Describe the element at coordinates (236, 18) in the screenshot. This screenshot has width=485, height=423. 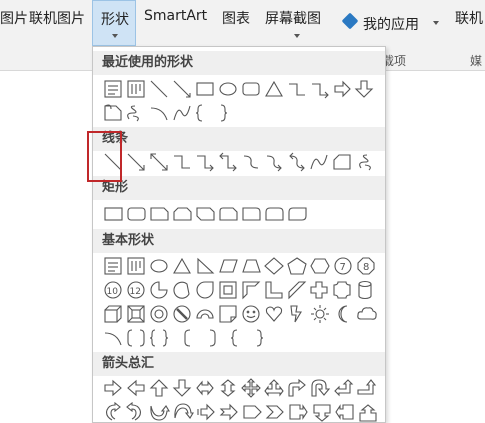
I see `chart-button: 图表` at that location.